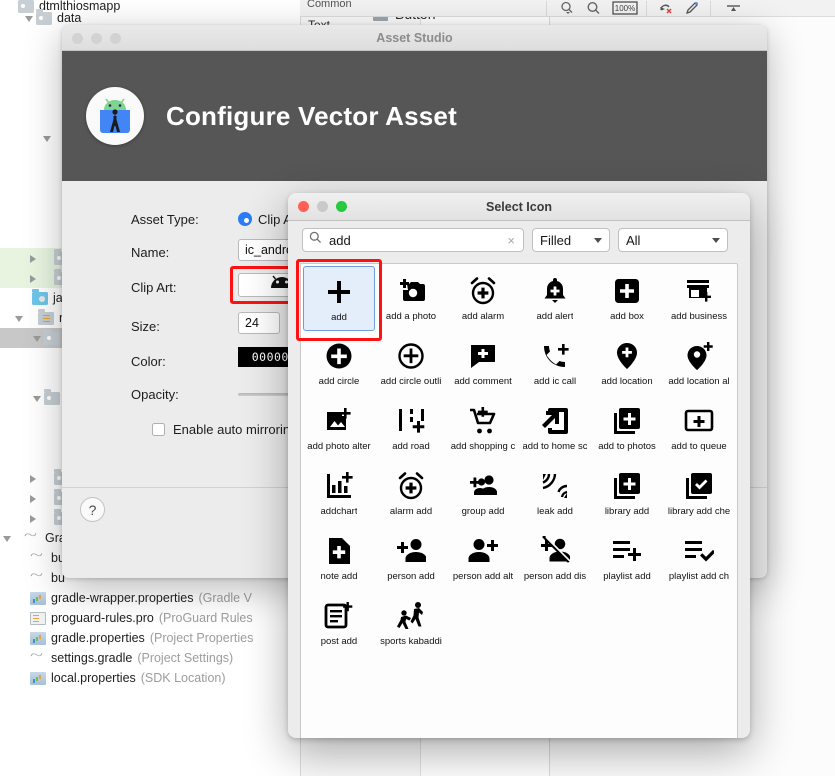  Describe the element at coordinates (627, 428) in the screenshot. I see `icon-cell-add-to-photos: add to photos` at that location.